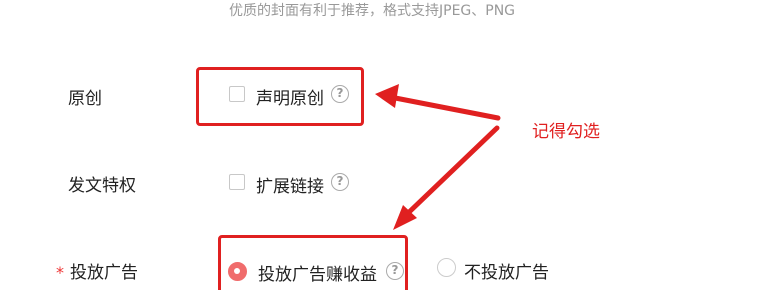 The height and width of the screenshot is (290, 759). I want to click on arrow-to-ads, so click(451, 172).